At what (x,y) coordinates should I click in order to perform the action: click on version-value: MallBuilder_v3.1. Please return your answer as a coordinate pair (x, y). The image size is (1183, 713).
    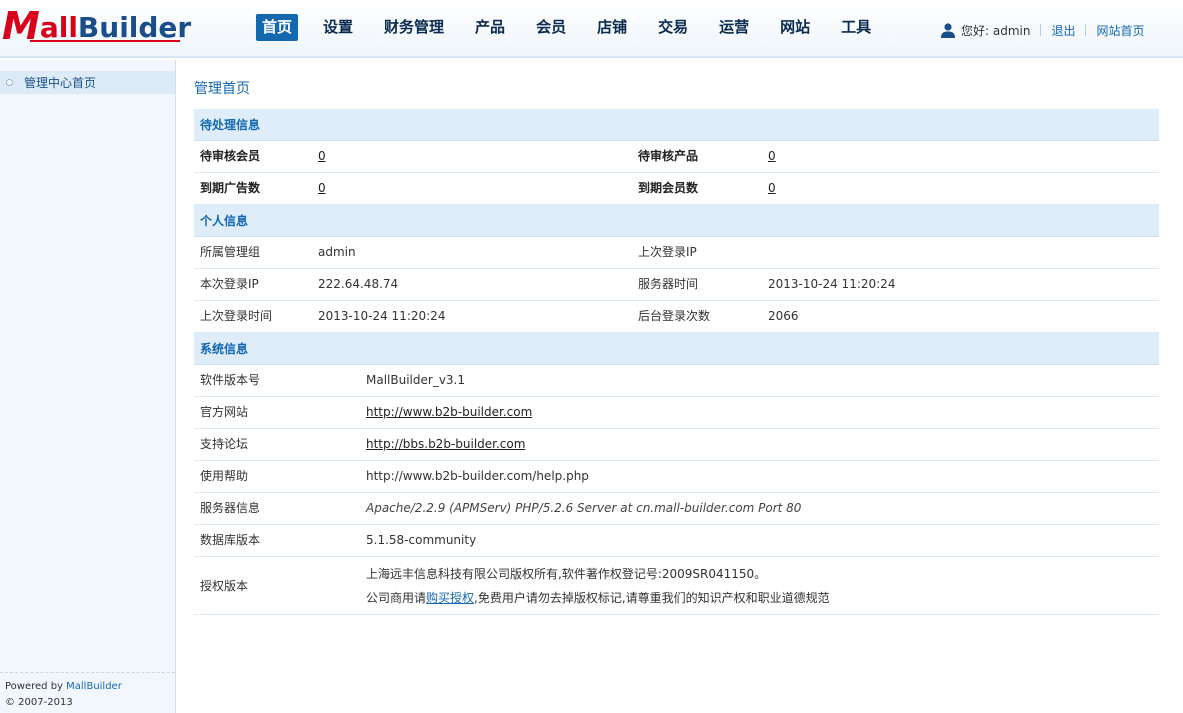
    Looking at the image, I should click on (415, 380).